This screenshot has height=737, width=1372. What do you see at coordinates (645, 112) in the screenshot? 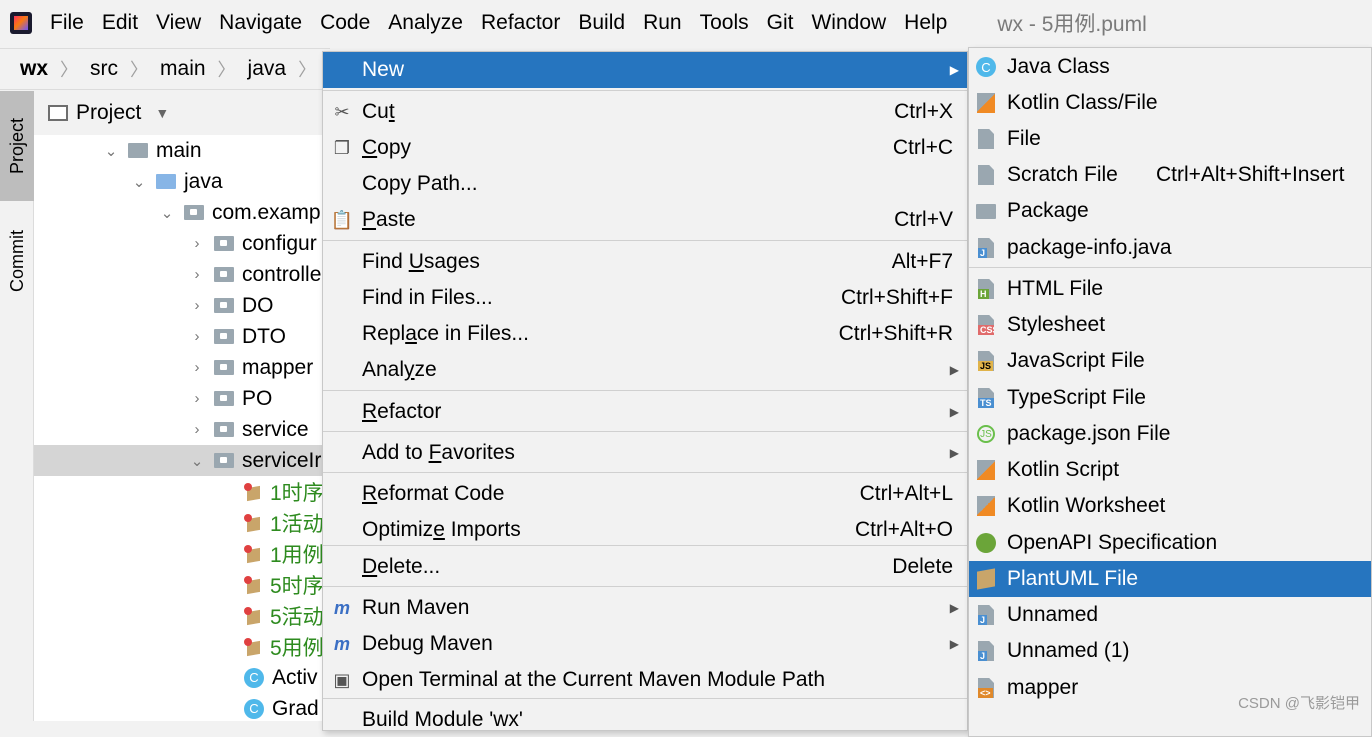
I see `context-menu-item-cut: ✂CutCtrl+X` at bounding box center [645, 112].